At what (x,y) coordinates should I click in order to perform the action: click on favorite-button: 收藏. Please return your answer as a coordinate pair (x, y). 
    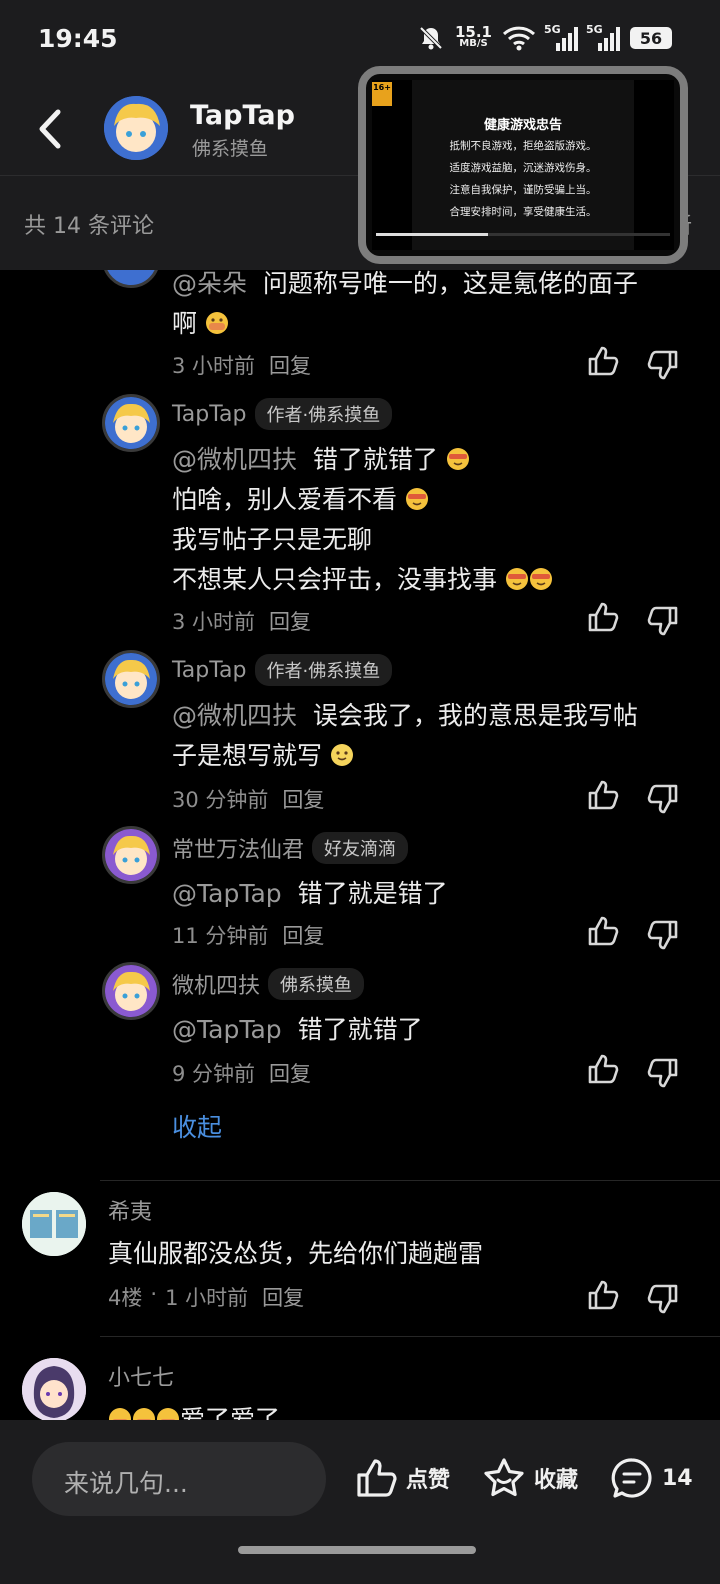
    Looking at the image, I should click on (530, 1478).